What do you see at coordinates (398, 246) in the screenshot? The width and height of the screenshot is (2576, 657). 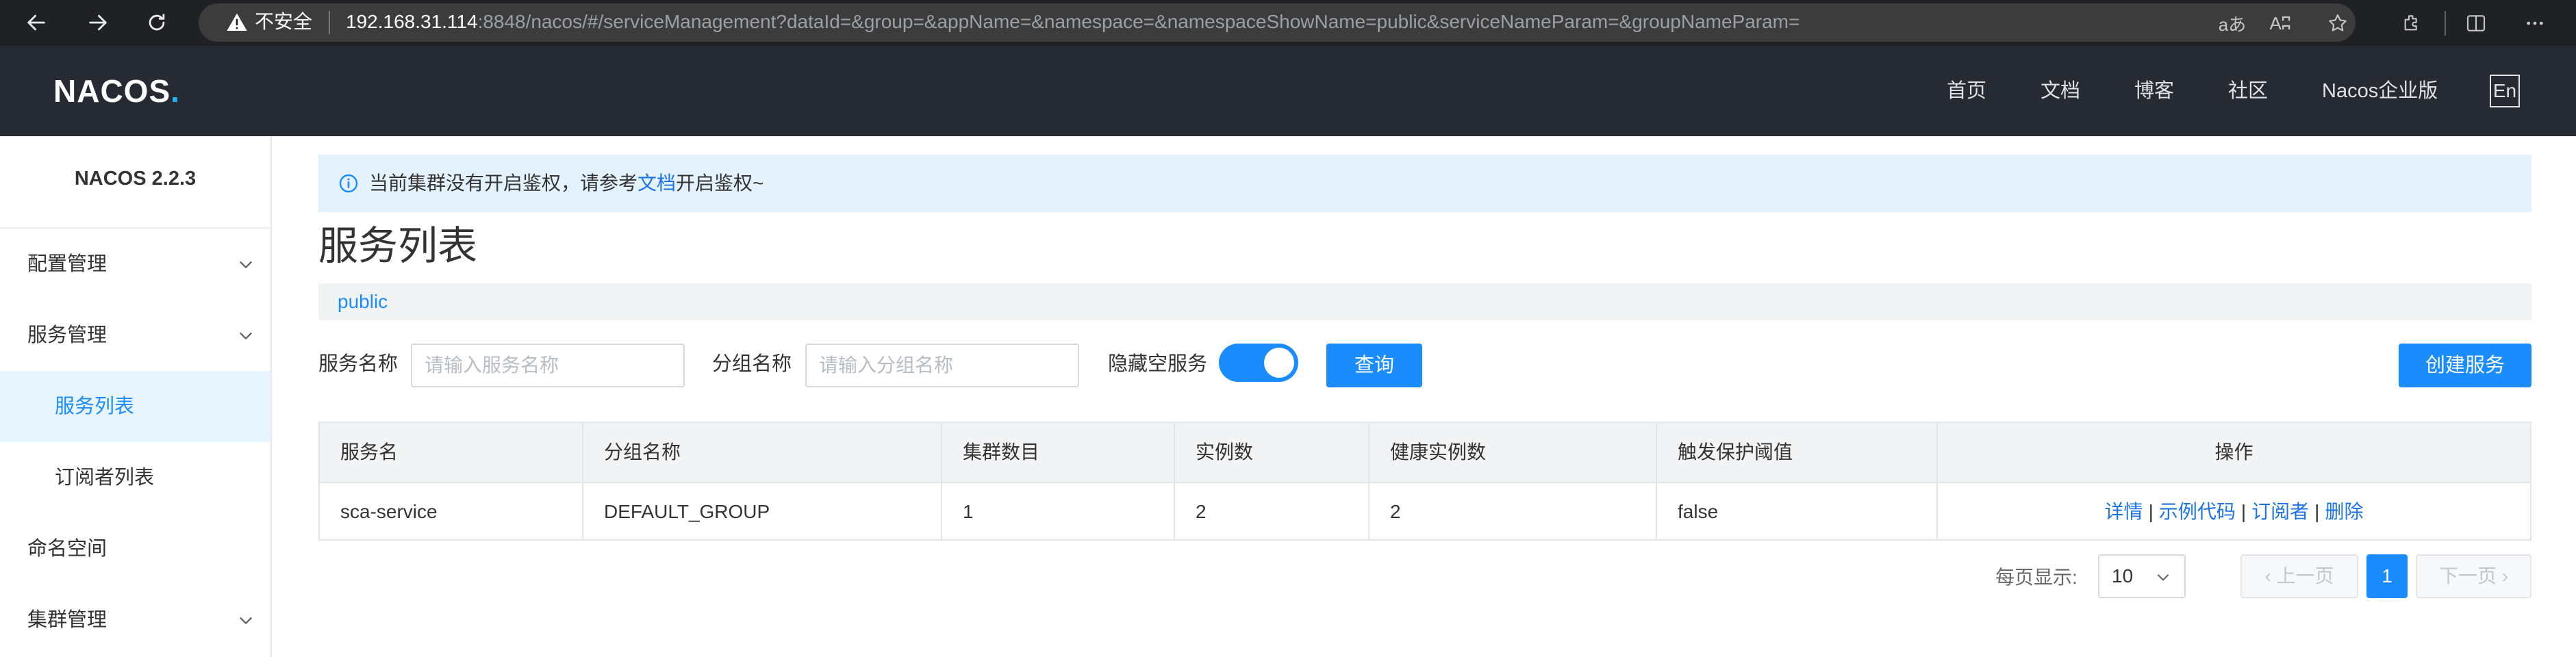 I see `page-title: 服务列表` at bounding box center [398, 246].